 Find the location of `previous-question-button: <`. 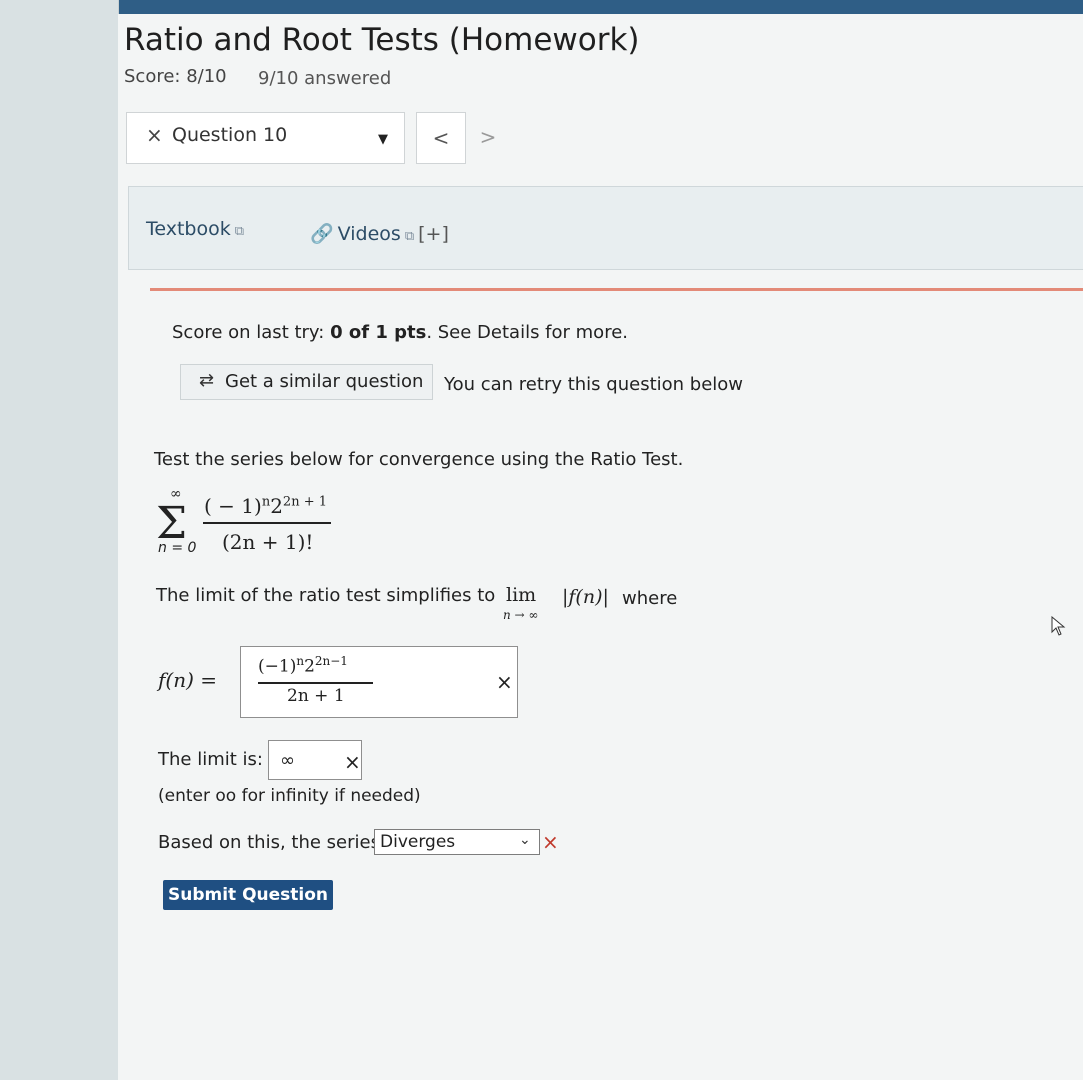

previous-question-button: < is located at coordinates (441, 138).